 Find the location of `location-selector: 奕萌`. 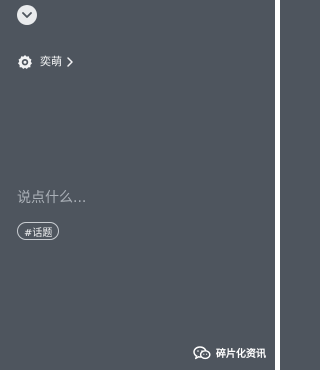

location-selector: 奕萌 is located at coordinates (45, 62).